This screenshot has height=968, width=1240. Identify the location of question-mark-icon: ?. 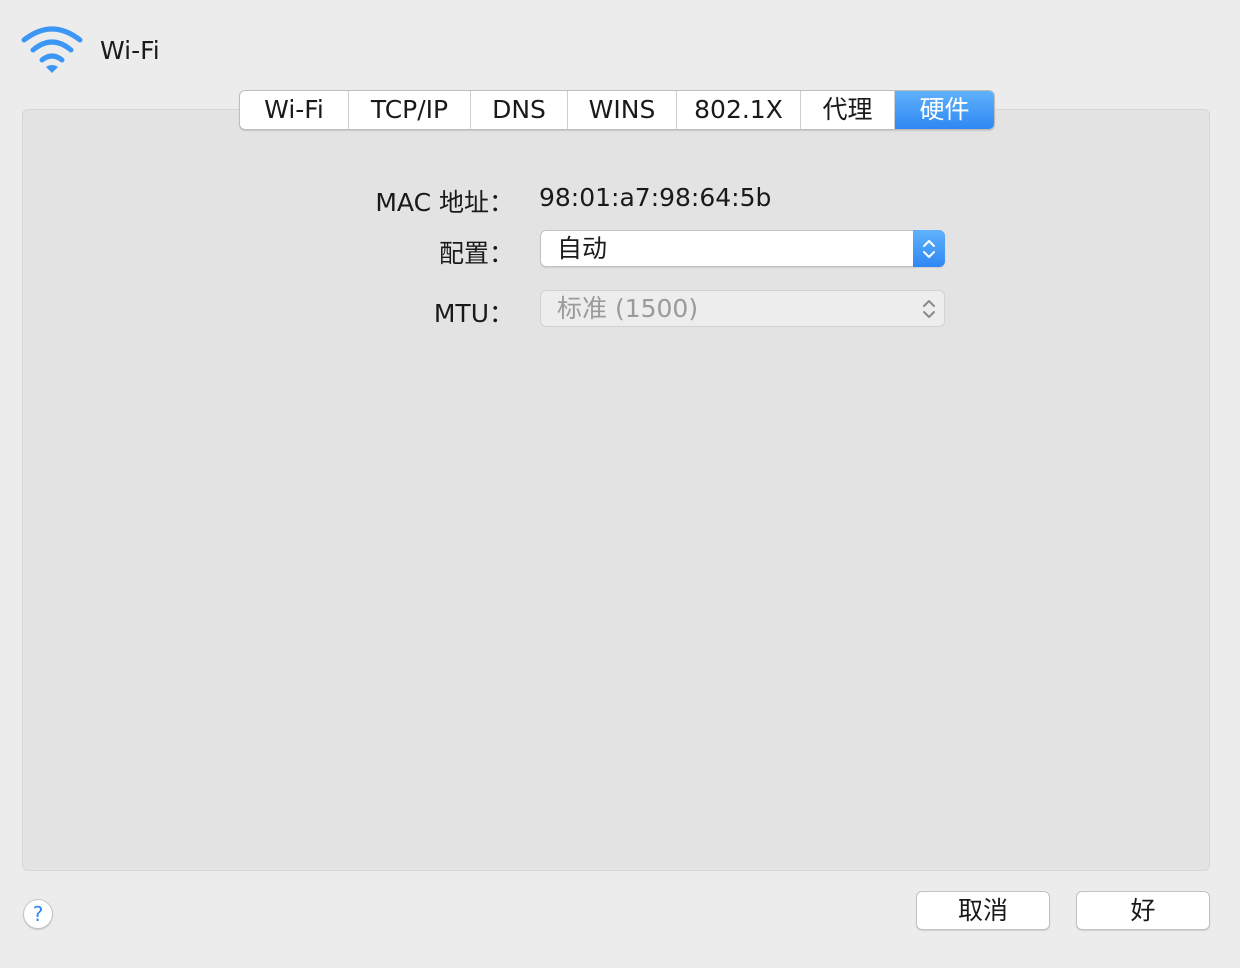
(38, 914).